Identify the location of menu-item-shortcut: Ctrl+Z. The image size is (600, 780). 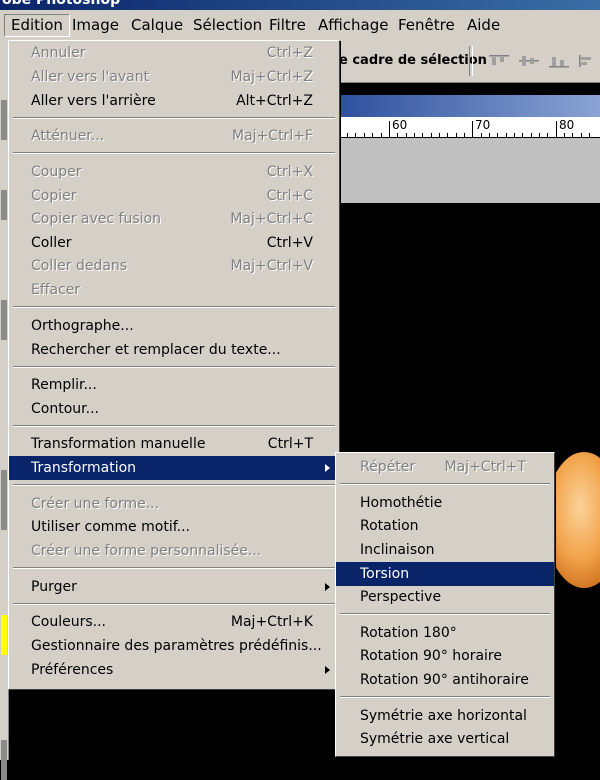
(289, 53).